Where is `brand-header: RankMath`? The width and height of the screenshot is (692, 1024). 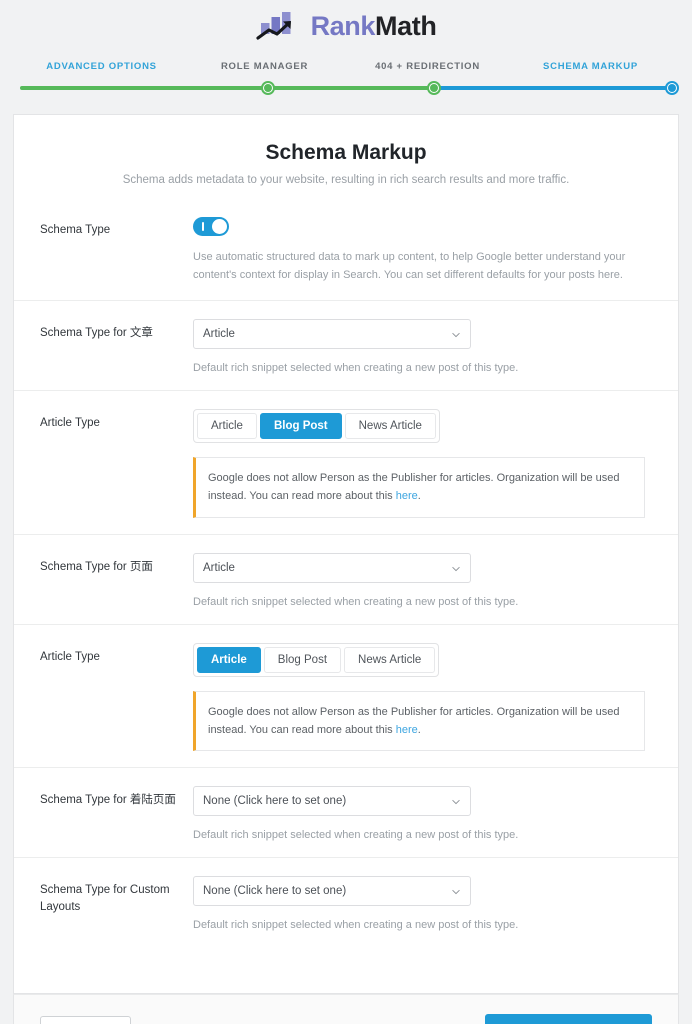 brand-header: RankMath is located at coordinates (346, 26).